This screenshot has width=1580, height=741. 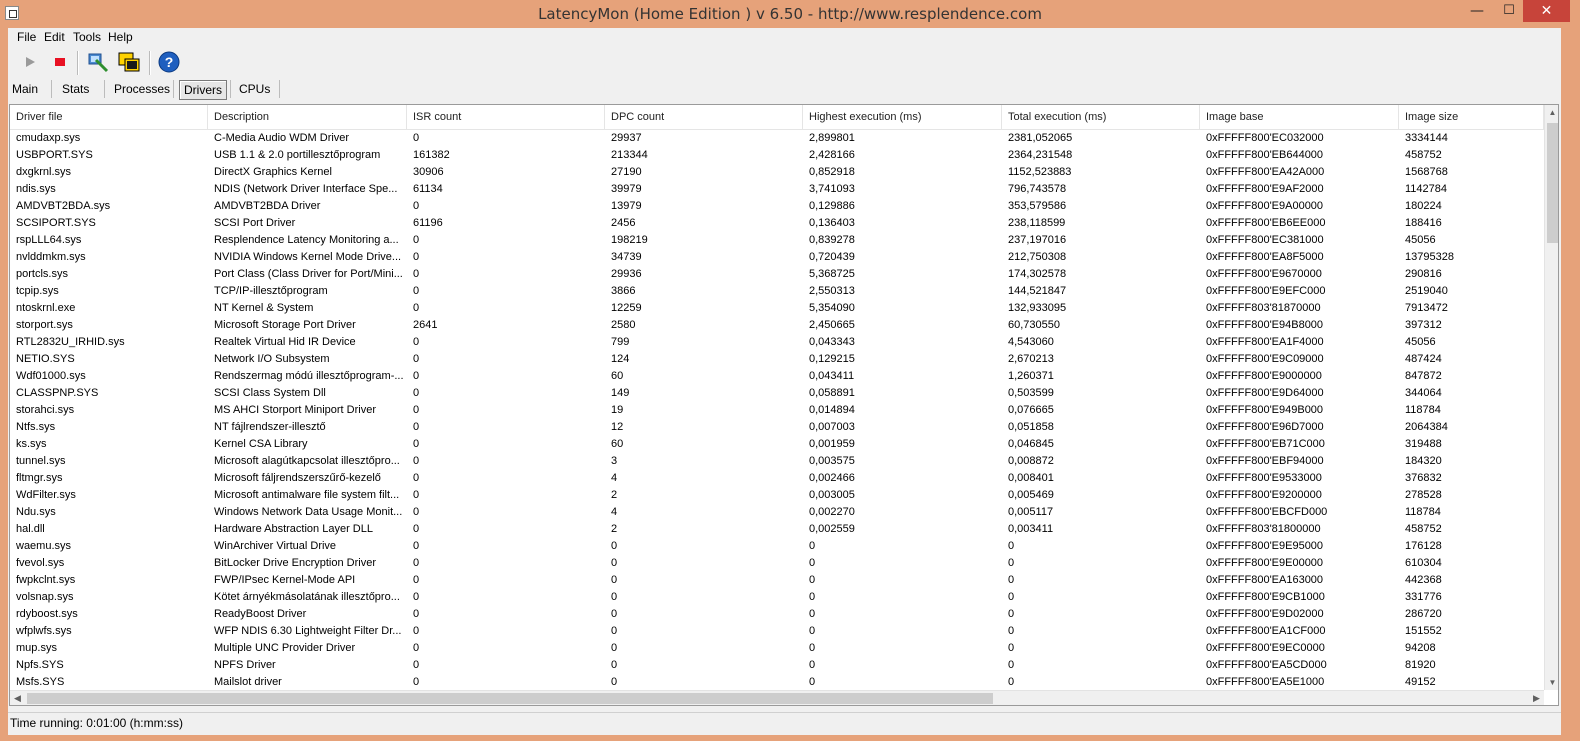 I want to click on col-image-base-cell: 0xFFFFF800'EA8F5000, so click(x=1265, y=257).